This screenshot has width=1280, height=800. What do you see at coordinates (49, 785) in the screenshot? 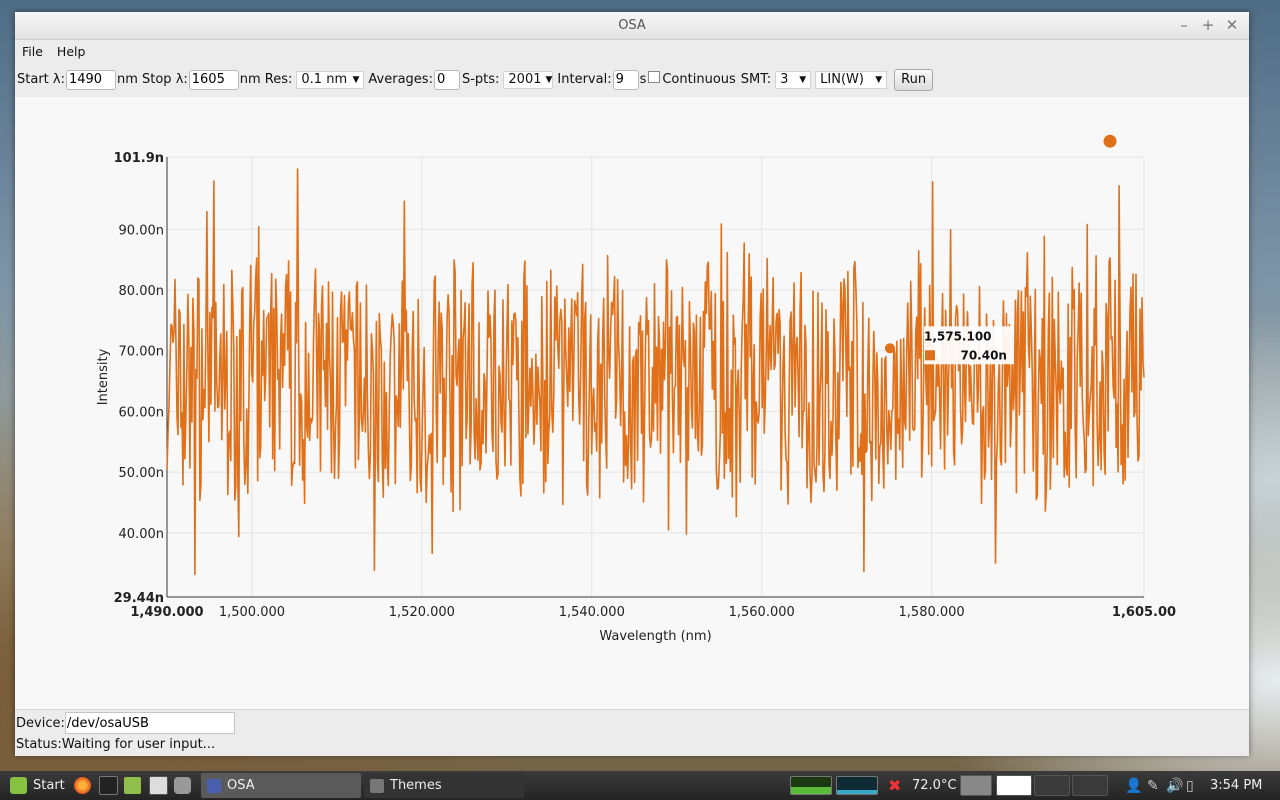
I see `start-label: Start` at bounding box center [49, 785].